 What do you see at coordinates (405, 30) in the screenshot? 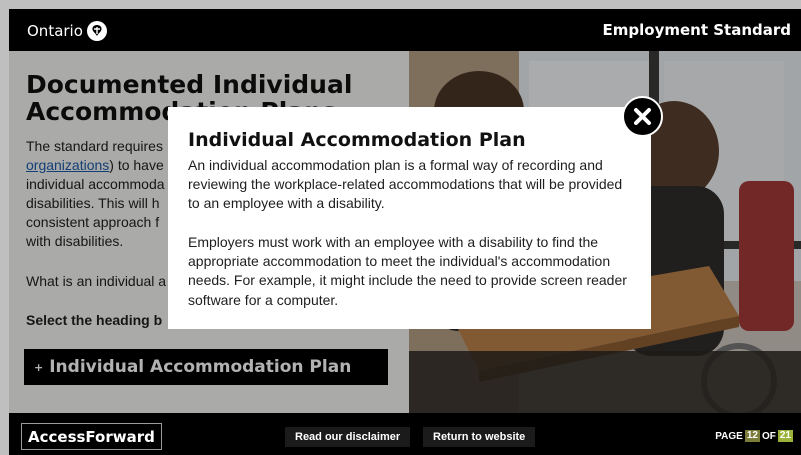
I see `top-bar: Ontario Employment Standard` at bounding box center [405, 30].